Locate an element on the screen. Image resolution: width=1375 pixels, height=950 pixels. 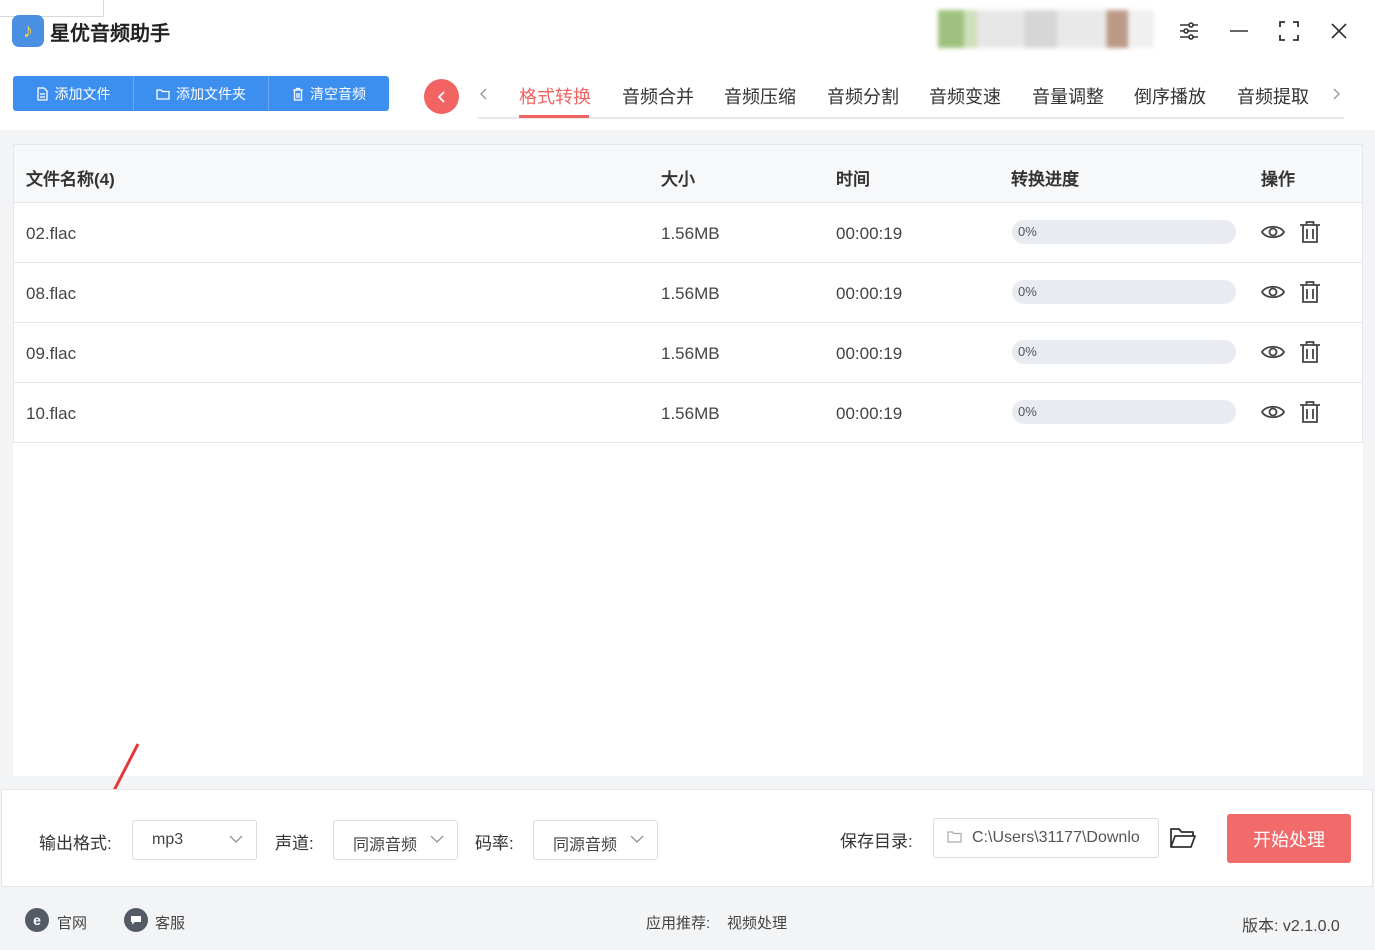
add-folder-button: 添加文件夹 is located at coordinates (201, 93).